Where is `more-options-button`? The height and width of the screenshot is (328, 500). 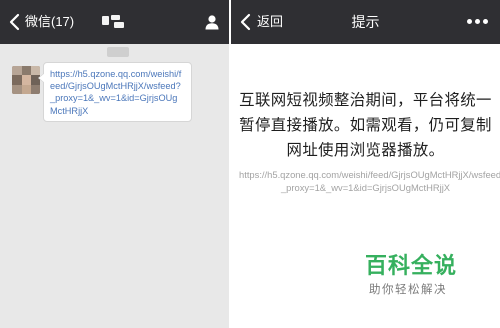 more-options-button is located at coordinates (479, 22).